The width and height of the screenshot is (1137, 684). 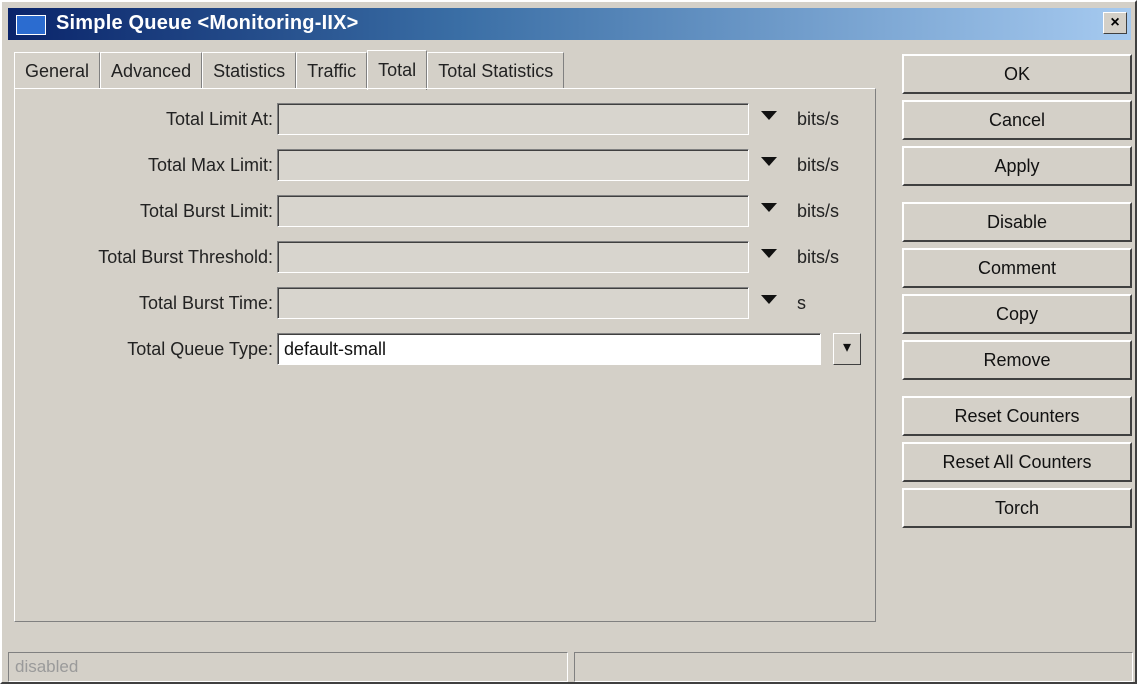 I want to click on queue-type-dropdown-button: ▾, so click(x=847, y=349).